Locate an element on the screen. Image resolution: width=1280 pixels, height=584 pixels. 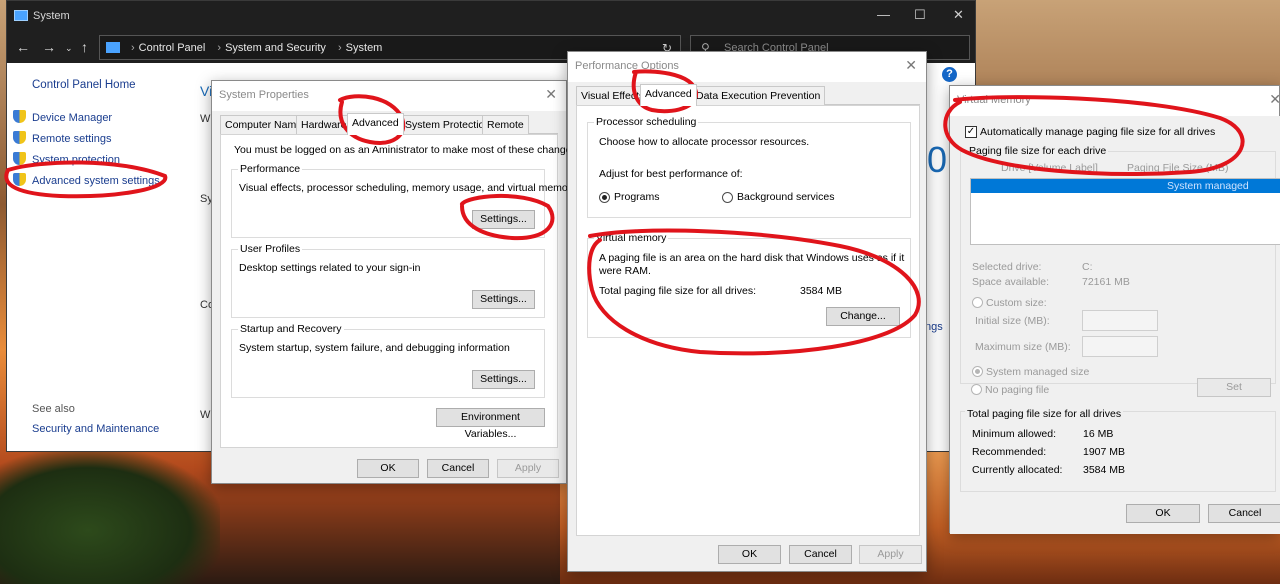
tab-visual-effects: Visual Effects is located at coordinates (613, 95).